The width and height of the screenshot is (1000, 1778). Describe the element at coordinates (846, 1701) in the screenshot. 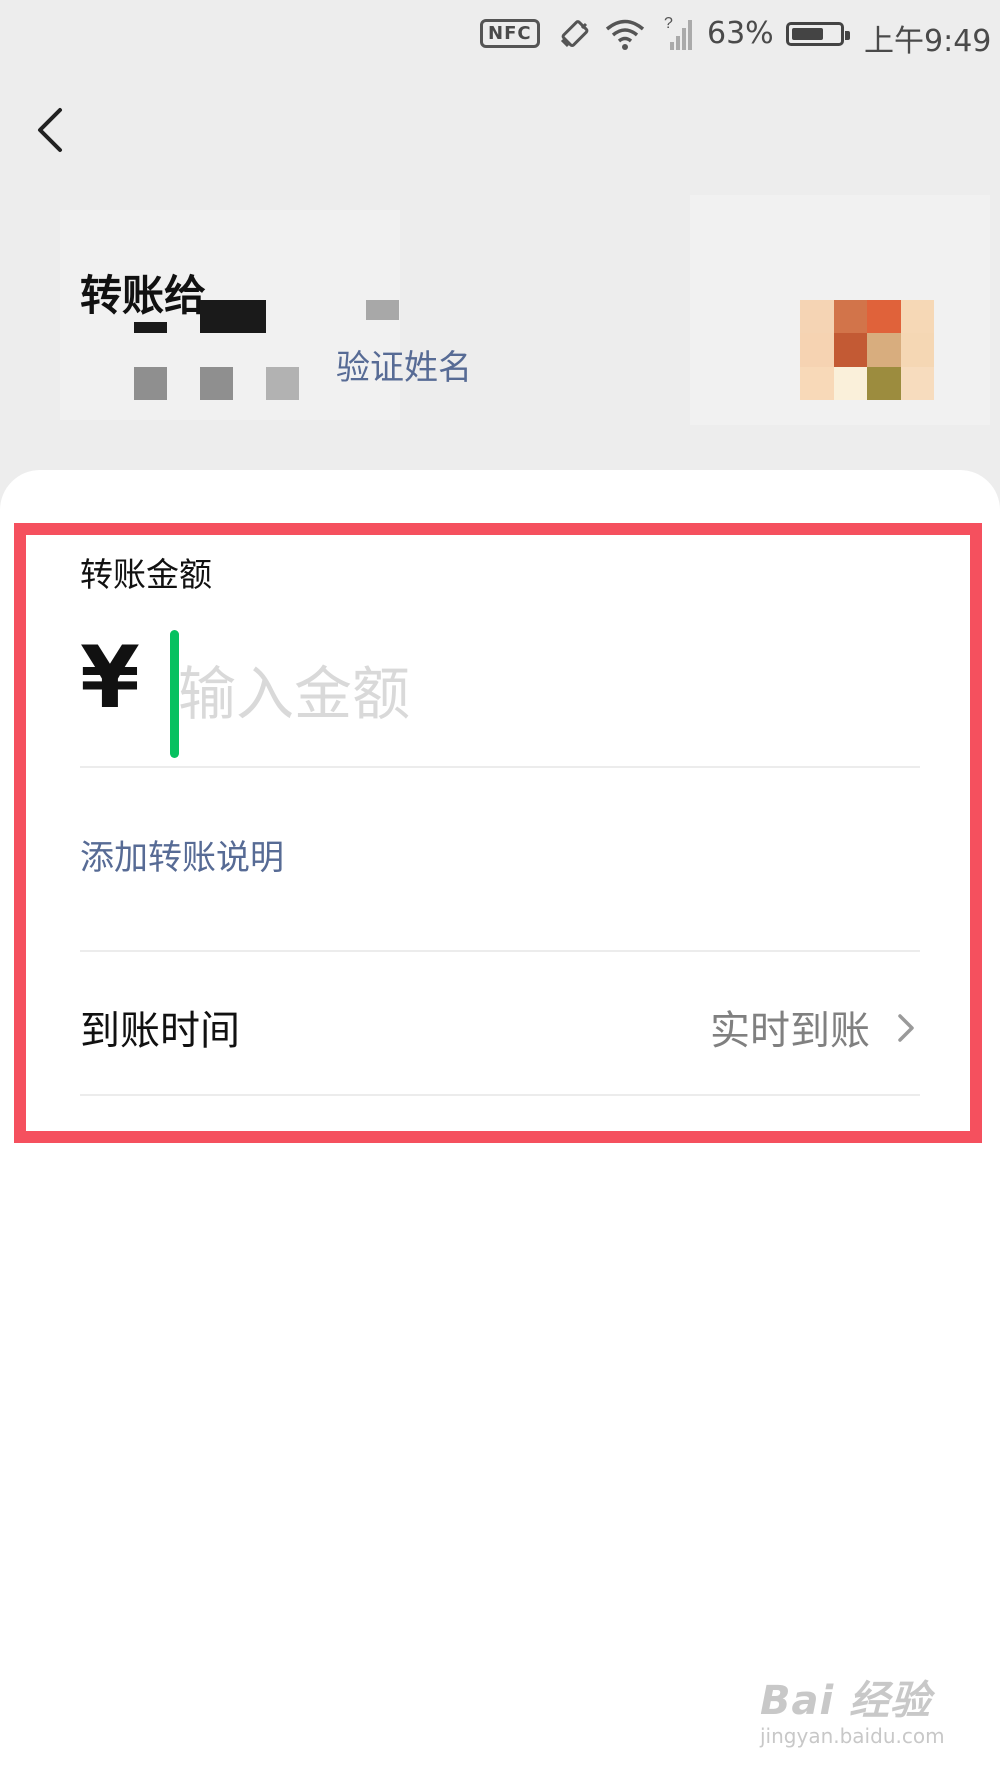

I see `watermark-logo: Bai 经验` at that location.